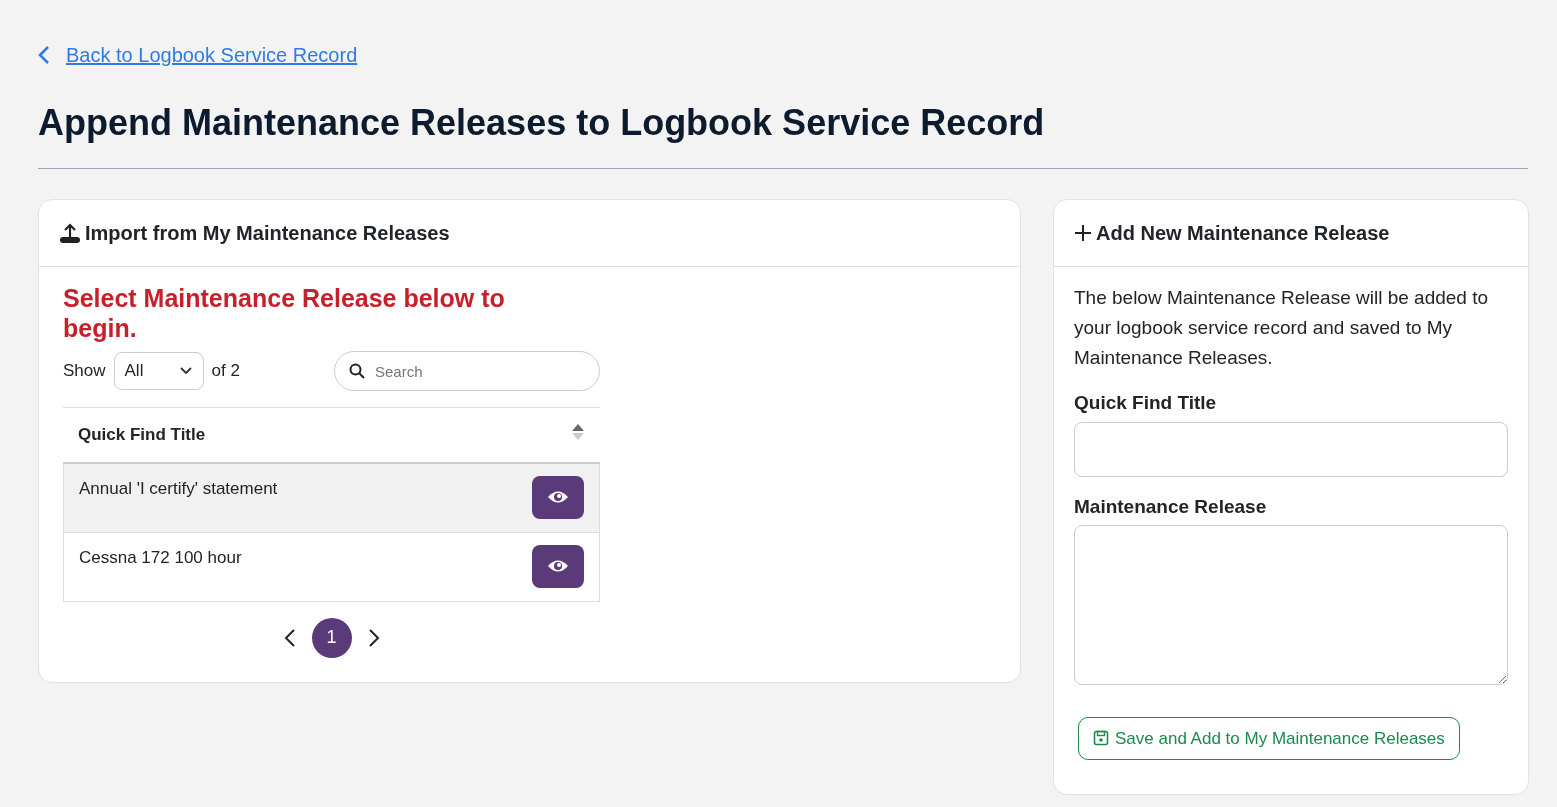  What do you see at coordinates (373, 637) in the screenshot?
I see `next-page-icon` at bounding box center [373, 637].